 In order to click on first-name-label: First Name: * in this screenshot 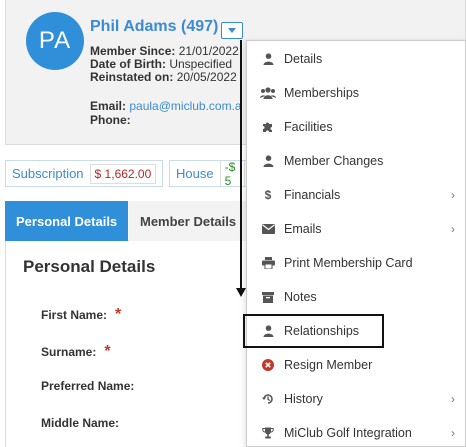, I will do `click(81, 315)`.